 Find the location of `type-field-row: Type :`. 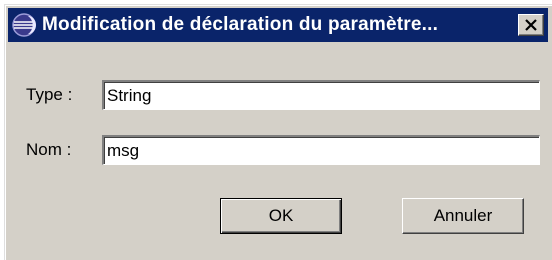

type-field-row: Type : is located at coordinates (283, 95).